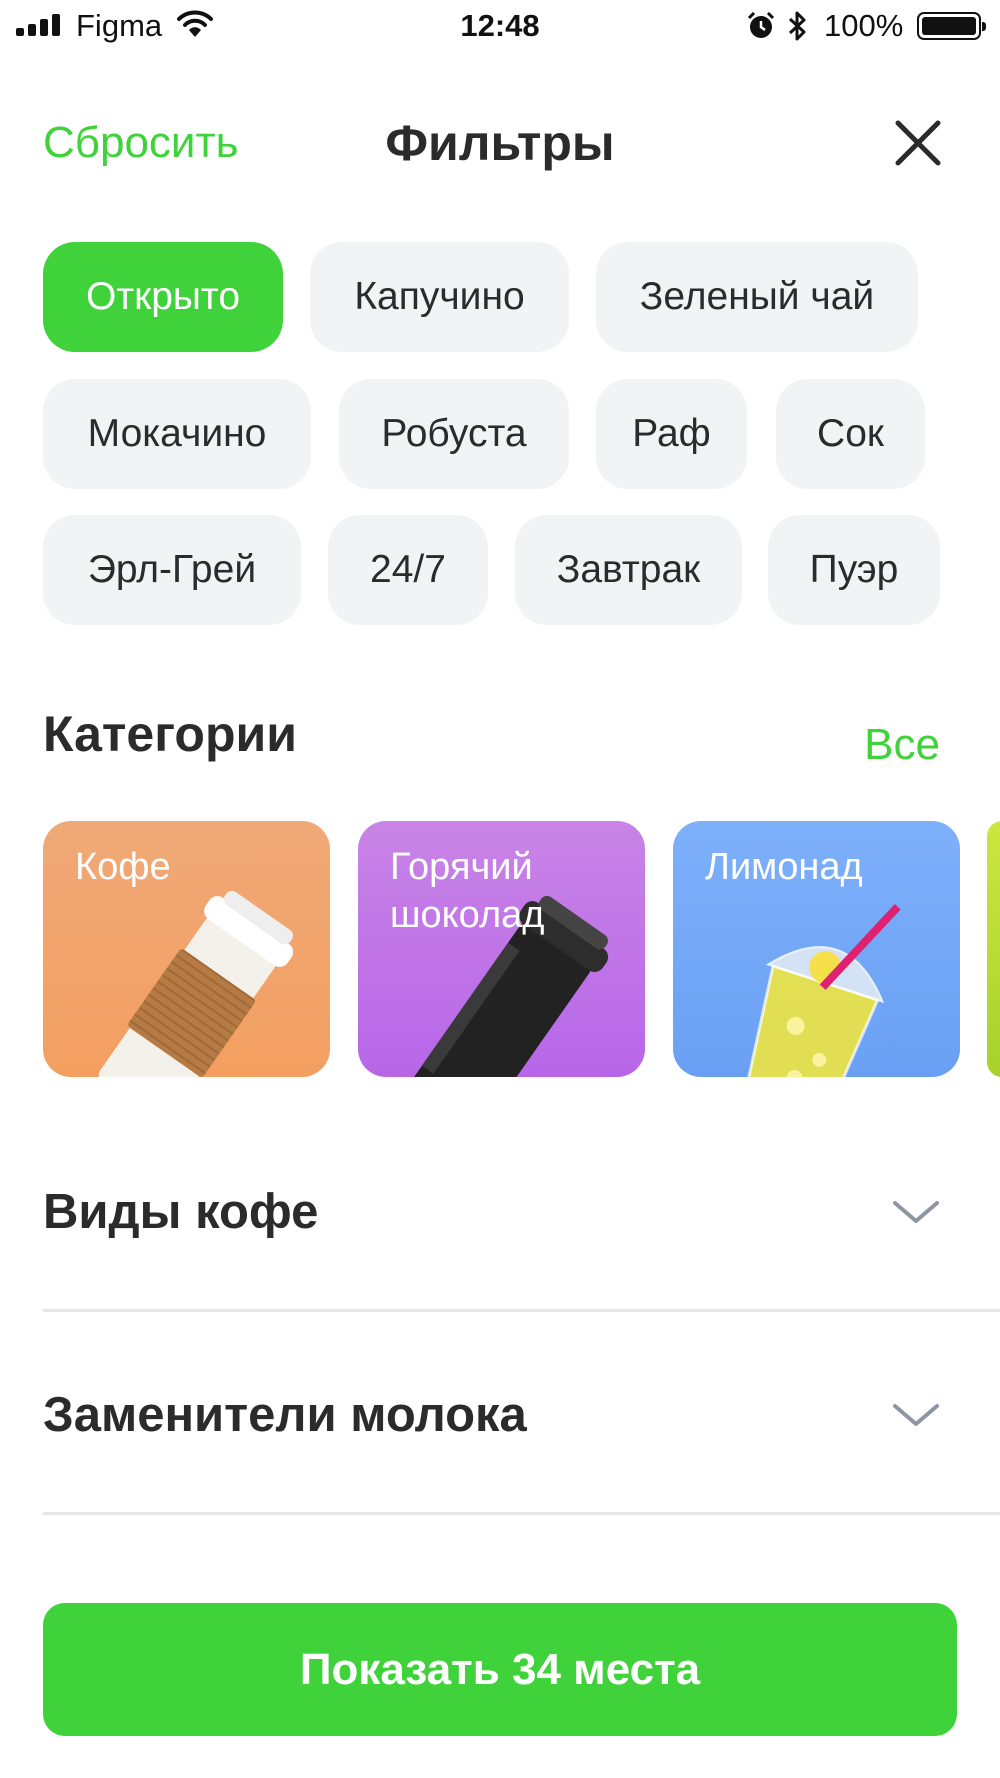 The width and height of the screenshot is (1000, 1778). What do you see at coordinates (628, 570) in the screenshot?
I see `filter-chip-breakfast: Завтрак` at bounding box center [628, 570].